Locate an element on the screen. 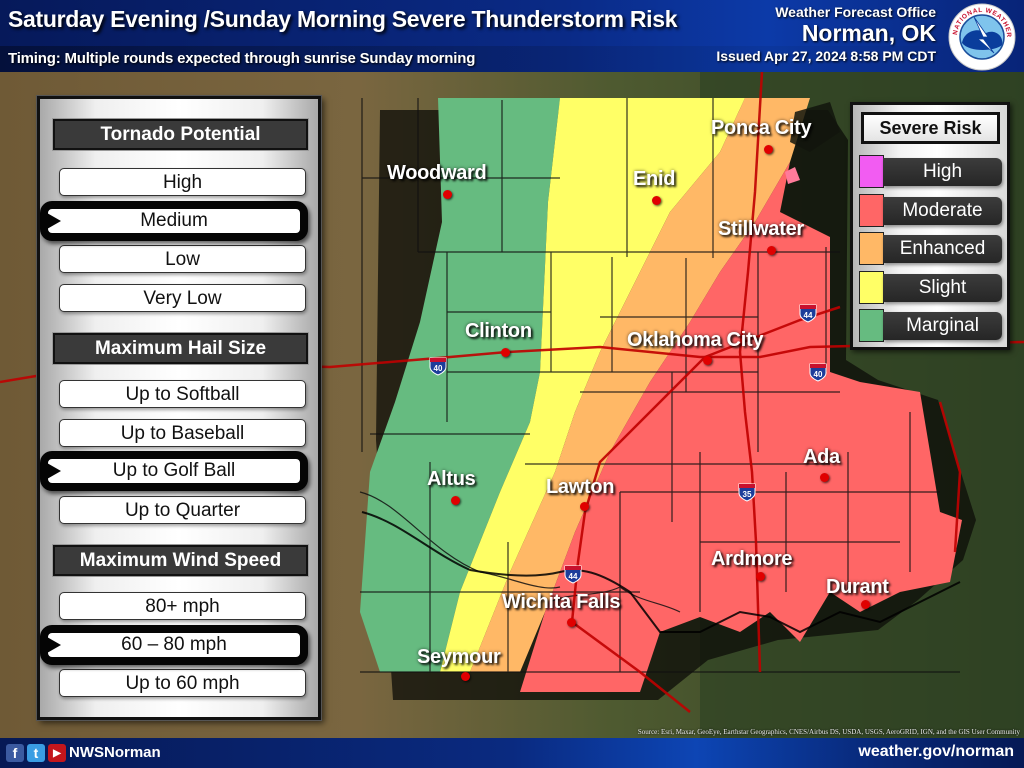  city-dot-clinton is located at coordinates (505, 352).